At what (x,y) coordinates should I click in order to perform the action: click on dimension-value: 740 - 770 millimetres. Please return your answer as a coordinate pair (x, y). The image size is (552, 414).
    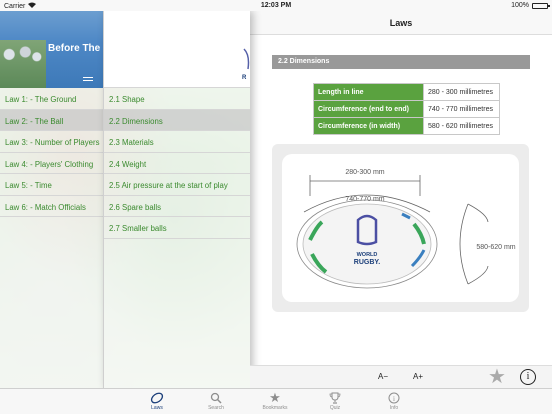
    Looking at the image, I should click on (461, 109).